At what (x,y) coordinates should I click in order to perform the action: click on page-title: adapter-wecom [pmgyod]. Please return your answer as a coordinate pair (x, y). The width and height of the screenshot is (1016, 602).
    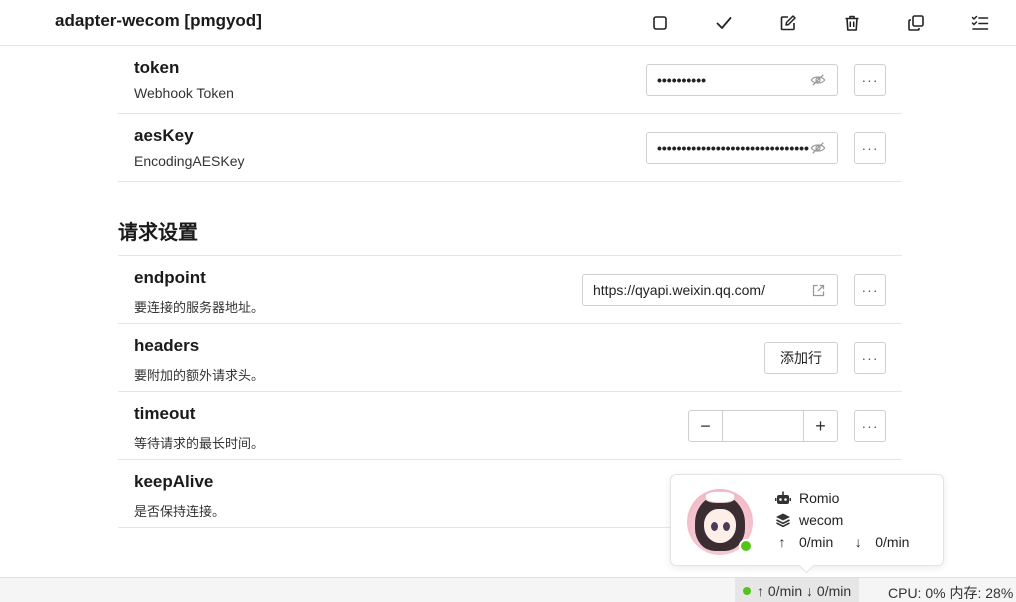
    Looking at the image, I should click on (158, 20).